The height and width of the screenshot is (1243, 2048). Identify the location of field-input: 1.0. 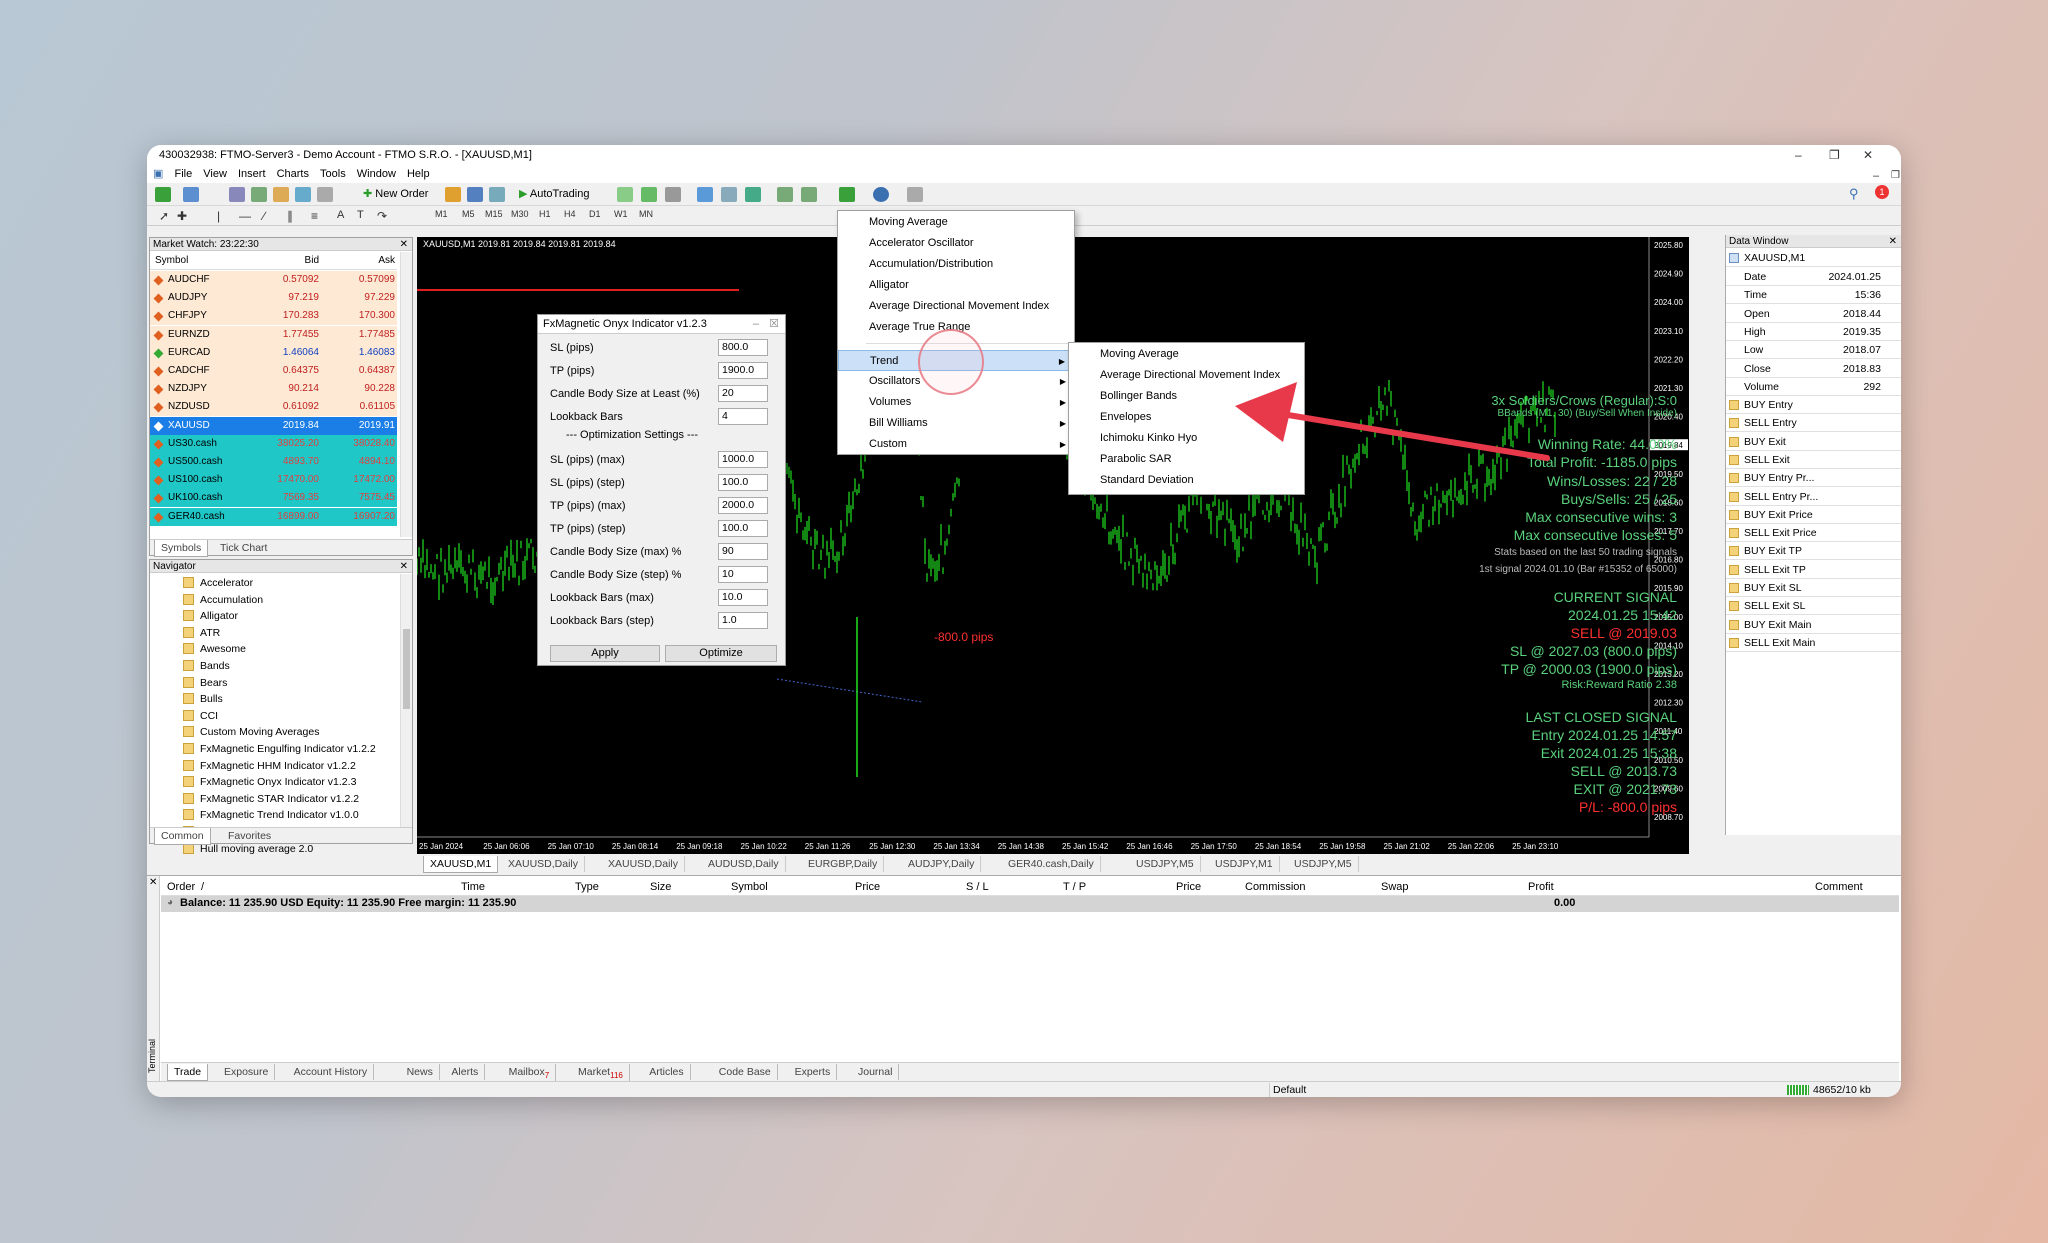
(743, 620).